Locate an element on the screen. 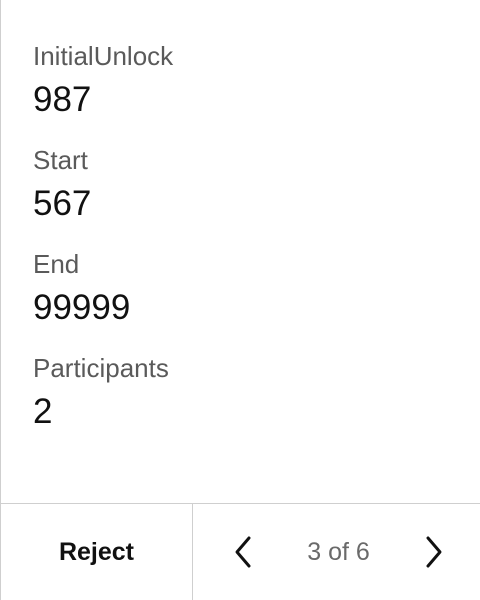 This screenshot has height=600, width=480. field-value: 987 is located at coordinates (62, 99).